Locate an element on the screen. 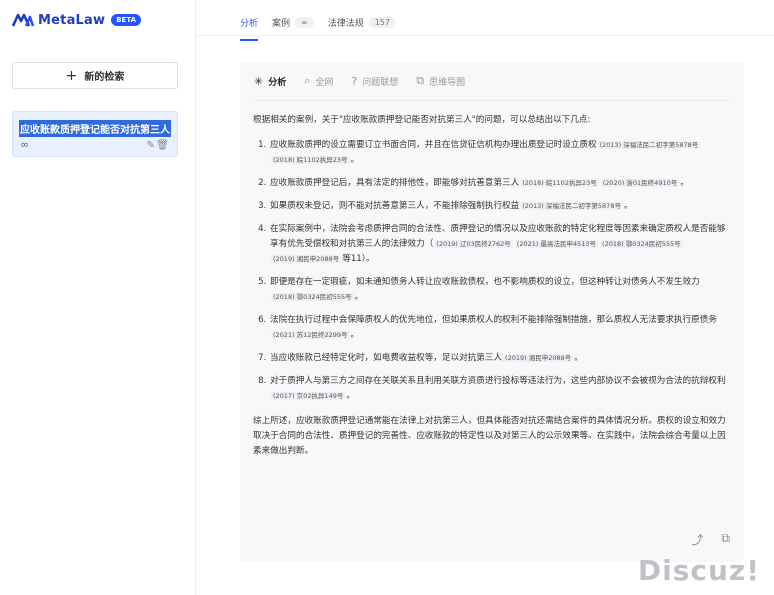 Image resolution: width=774 pixels, height=595 pixels. case-citation: (2017) 京02执异149号 is located at coordinates (308, 396).